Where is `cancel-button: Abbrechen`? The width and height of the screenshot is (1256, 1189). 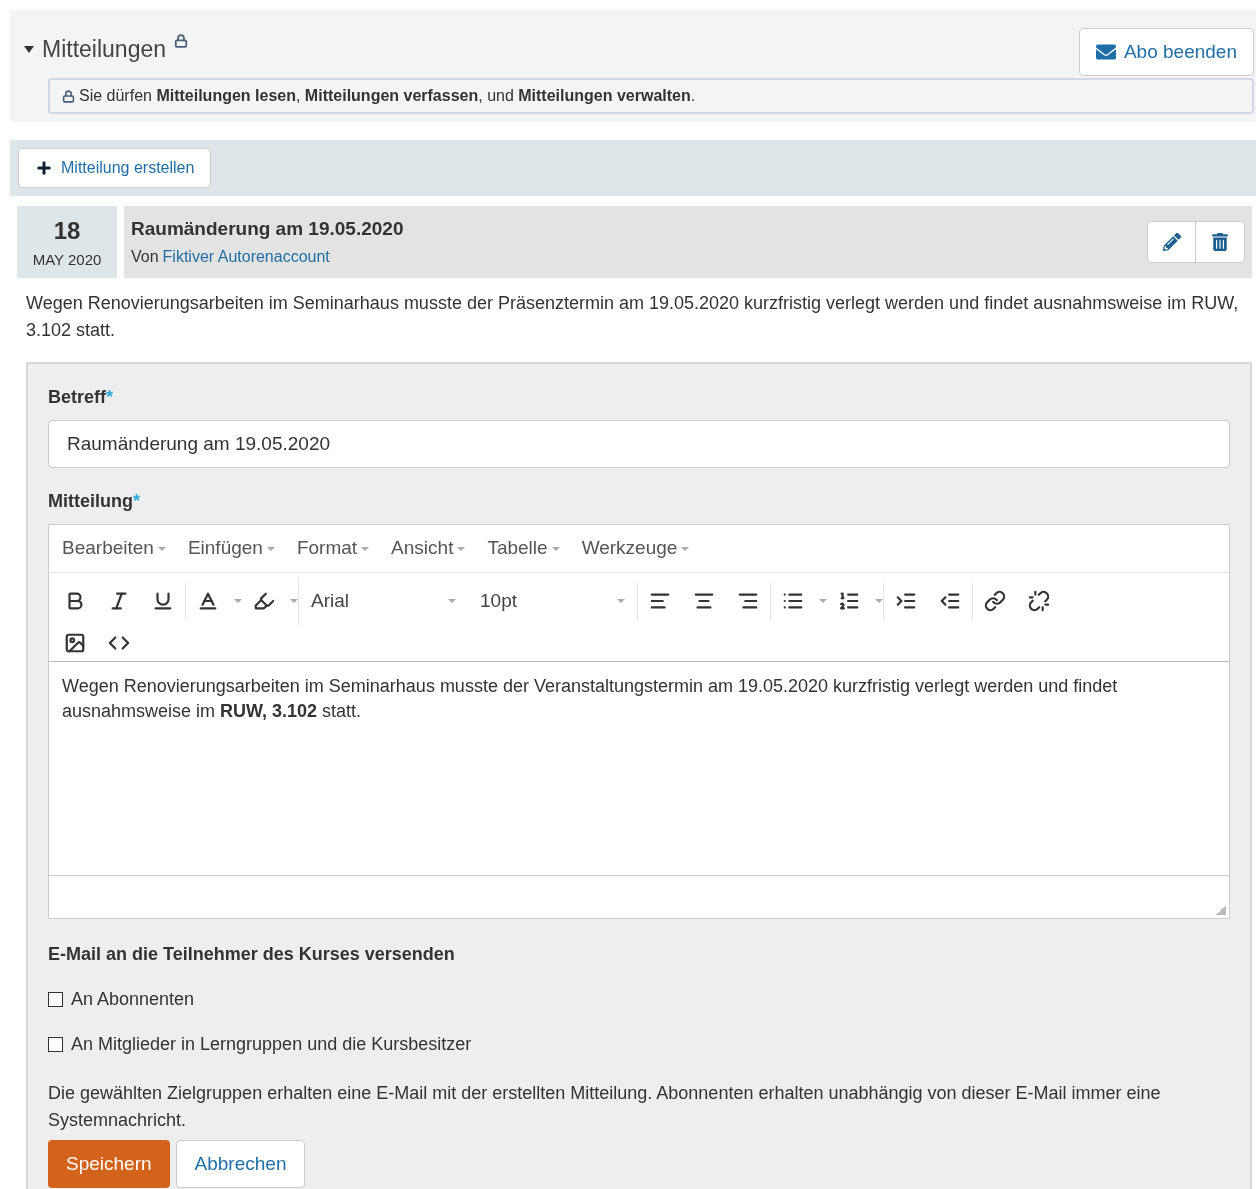 cancel-button: Abbrechen is located at coordinates (240, 1164).